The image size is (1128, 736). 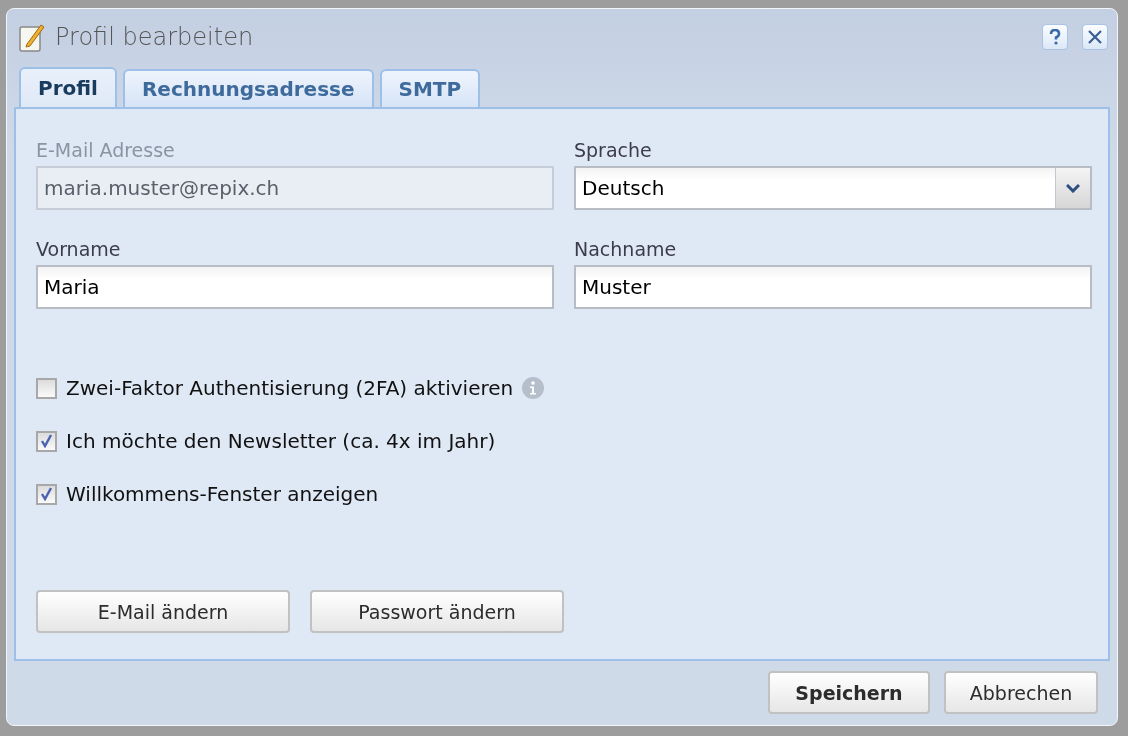 What do you see at coordinates (626, 249) in the screenshot?
I see `field-label: Nachname` at bounding box center [626, 249].